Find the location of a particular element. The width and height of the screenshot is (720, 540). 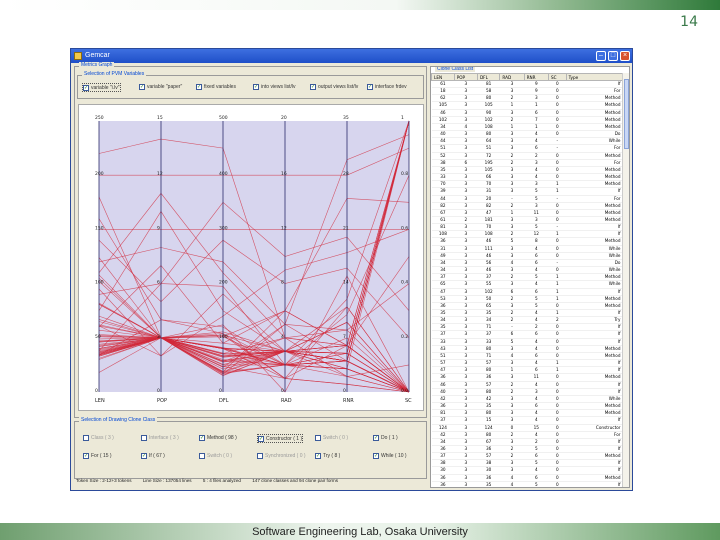

table-row: 34 3 34 2 4 2 Try is located at coordinates (527, 320).